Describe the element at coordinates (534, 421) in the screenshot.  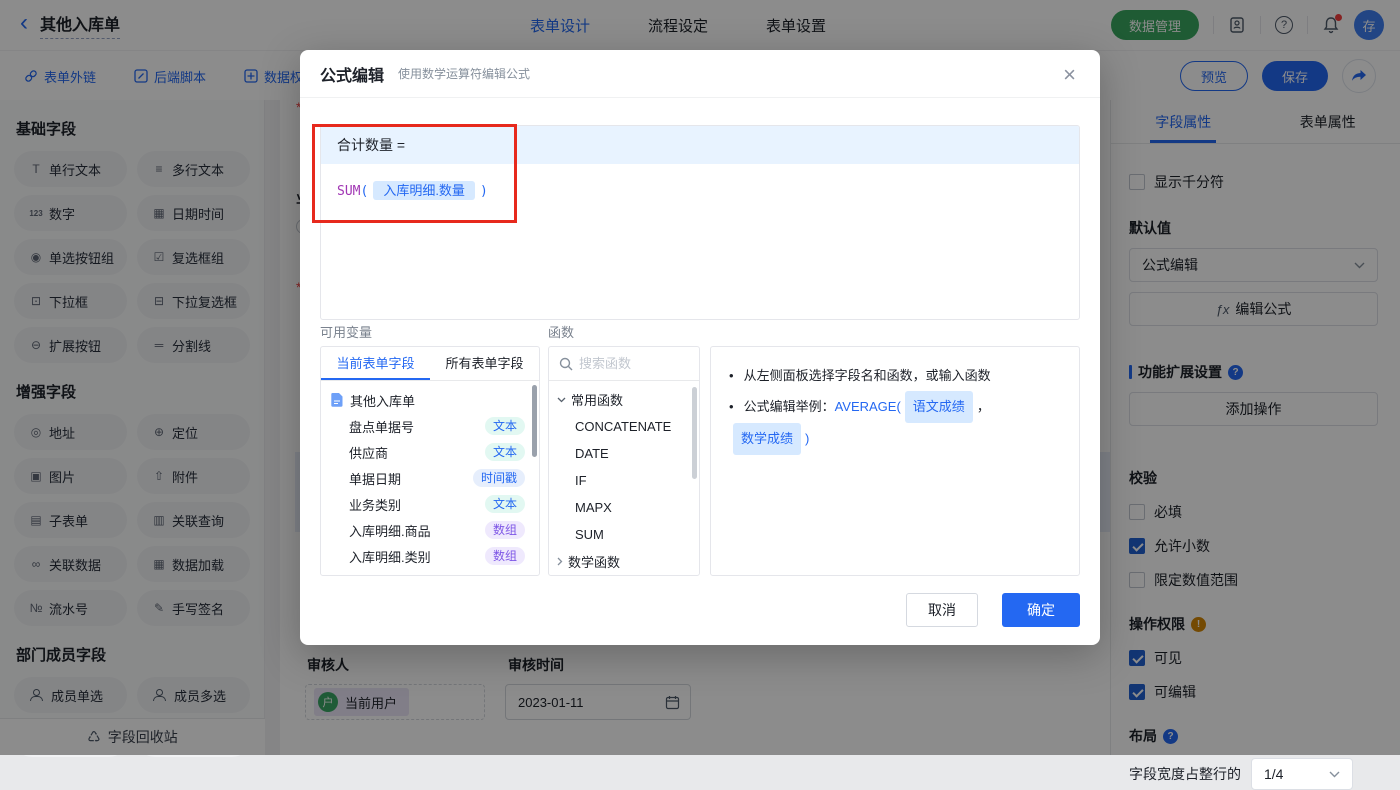
I see `variables-scrollbar` at that location.